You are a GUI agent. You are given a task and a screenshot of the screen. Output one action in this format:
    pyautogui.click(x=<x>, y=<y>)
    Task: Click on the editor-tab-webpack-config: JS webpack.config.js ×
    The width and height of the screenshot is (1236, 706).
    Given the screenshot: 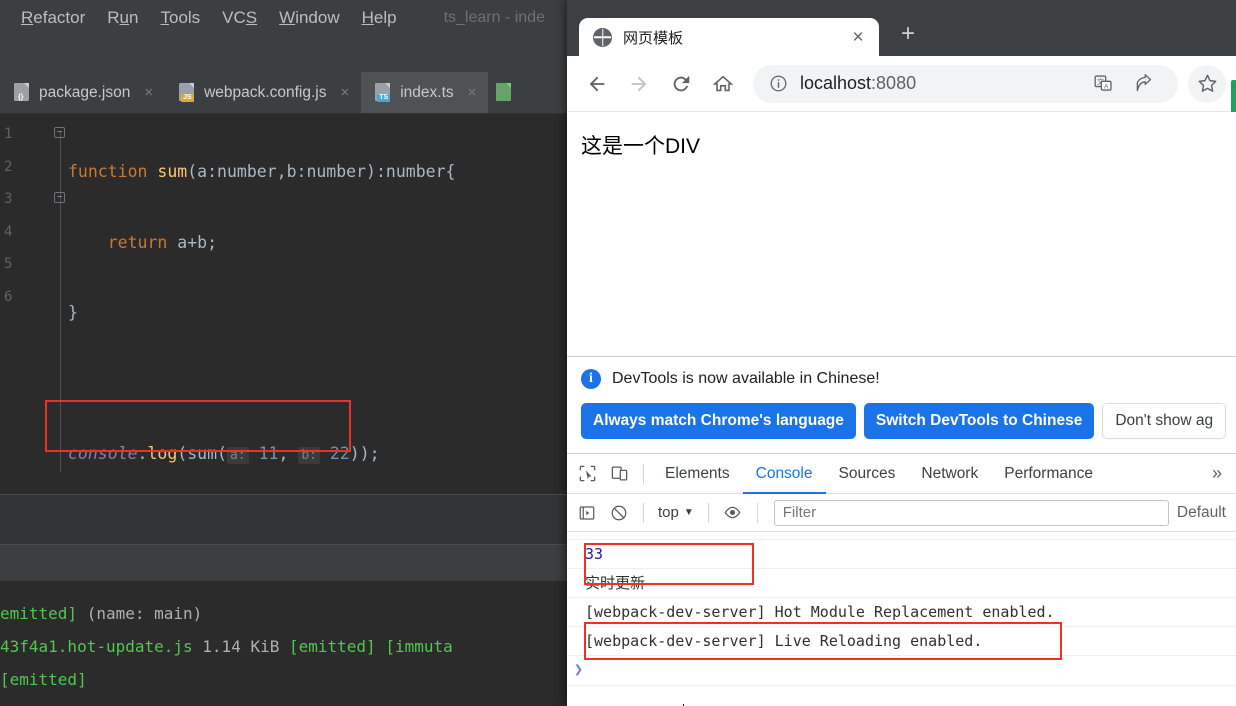 What is the action you would take?
    pyautogui.click(x=263, y=92)
    